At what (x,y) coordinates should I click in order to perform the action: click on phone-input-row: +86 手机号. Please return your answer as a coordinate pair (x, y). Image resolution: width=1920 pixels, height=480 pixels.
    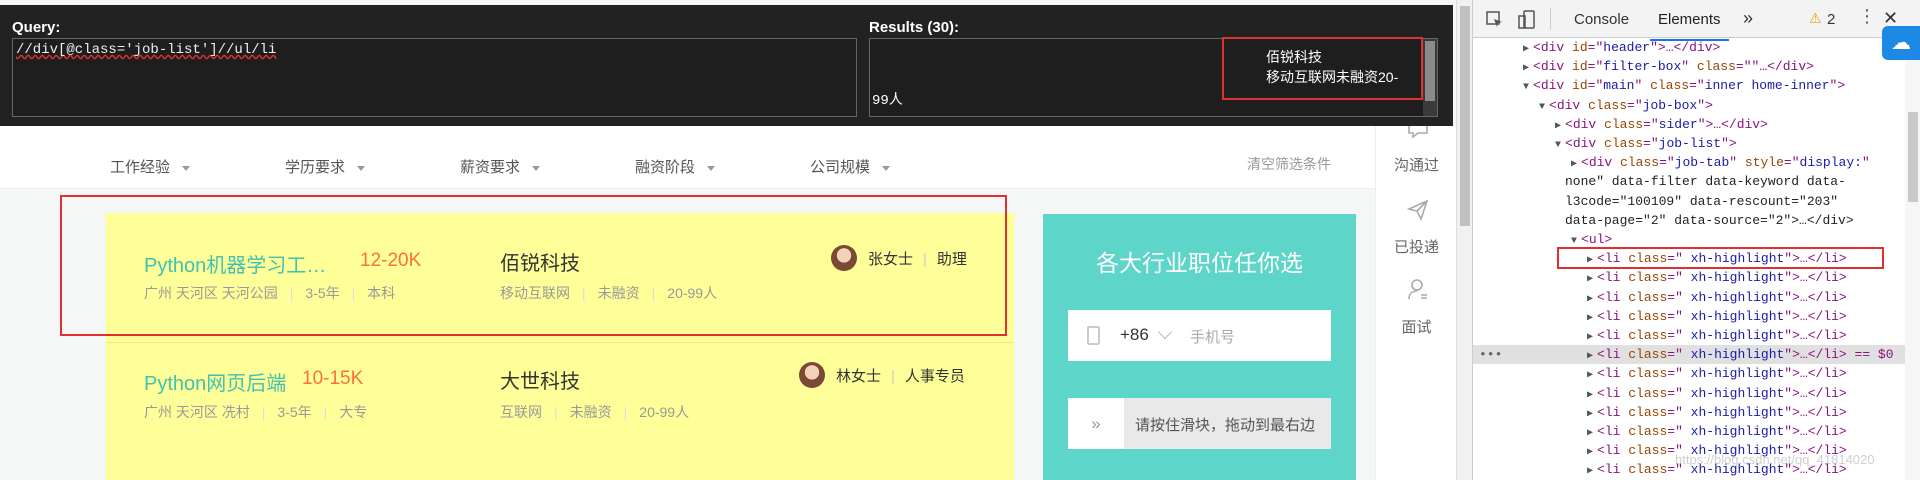
    Looking at the image, I should click on (1199, 335).